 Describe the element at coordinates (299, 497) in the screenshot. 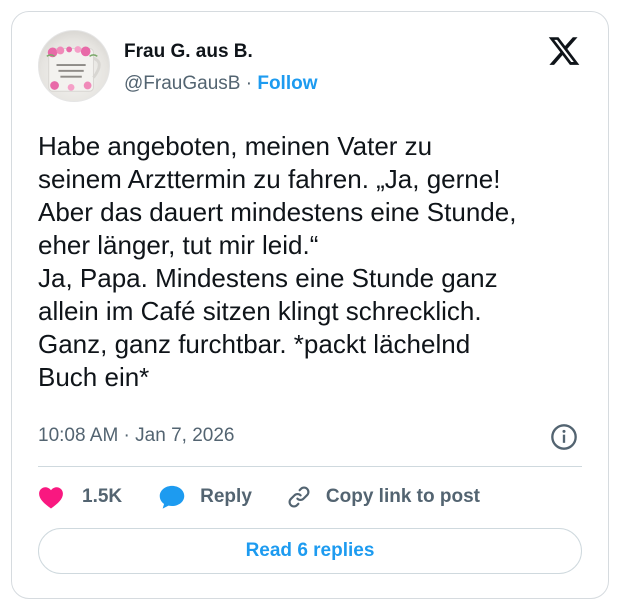

I see `link-icon` at that location.